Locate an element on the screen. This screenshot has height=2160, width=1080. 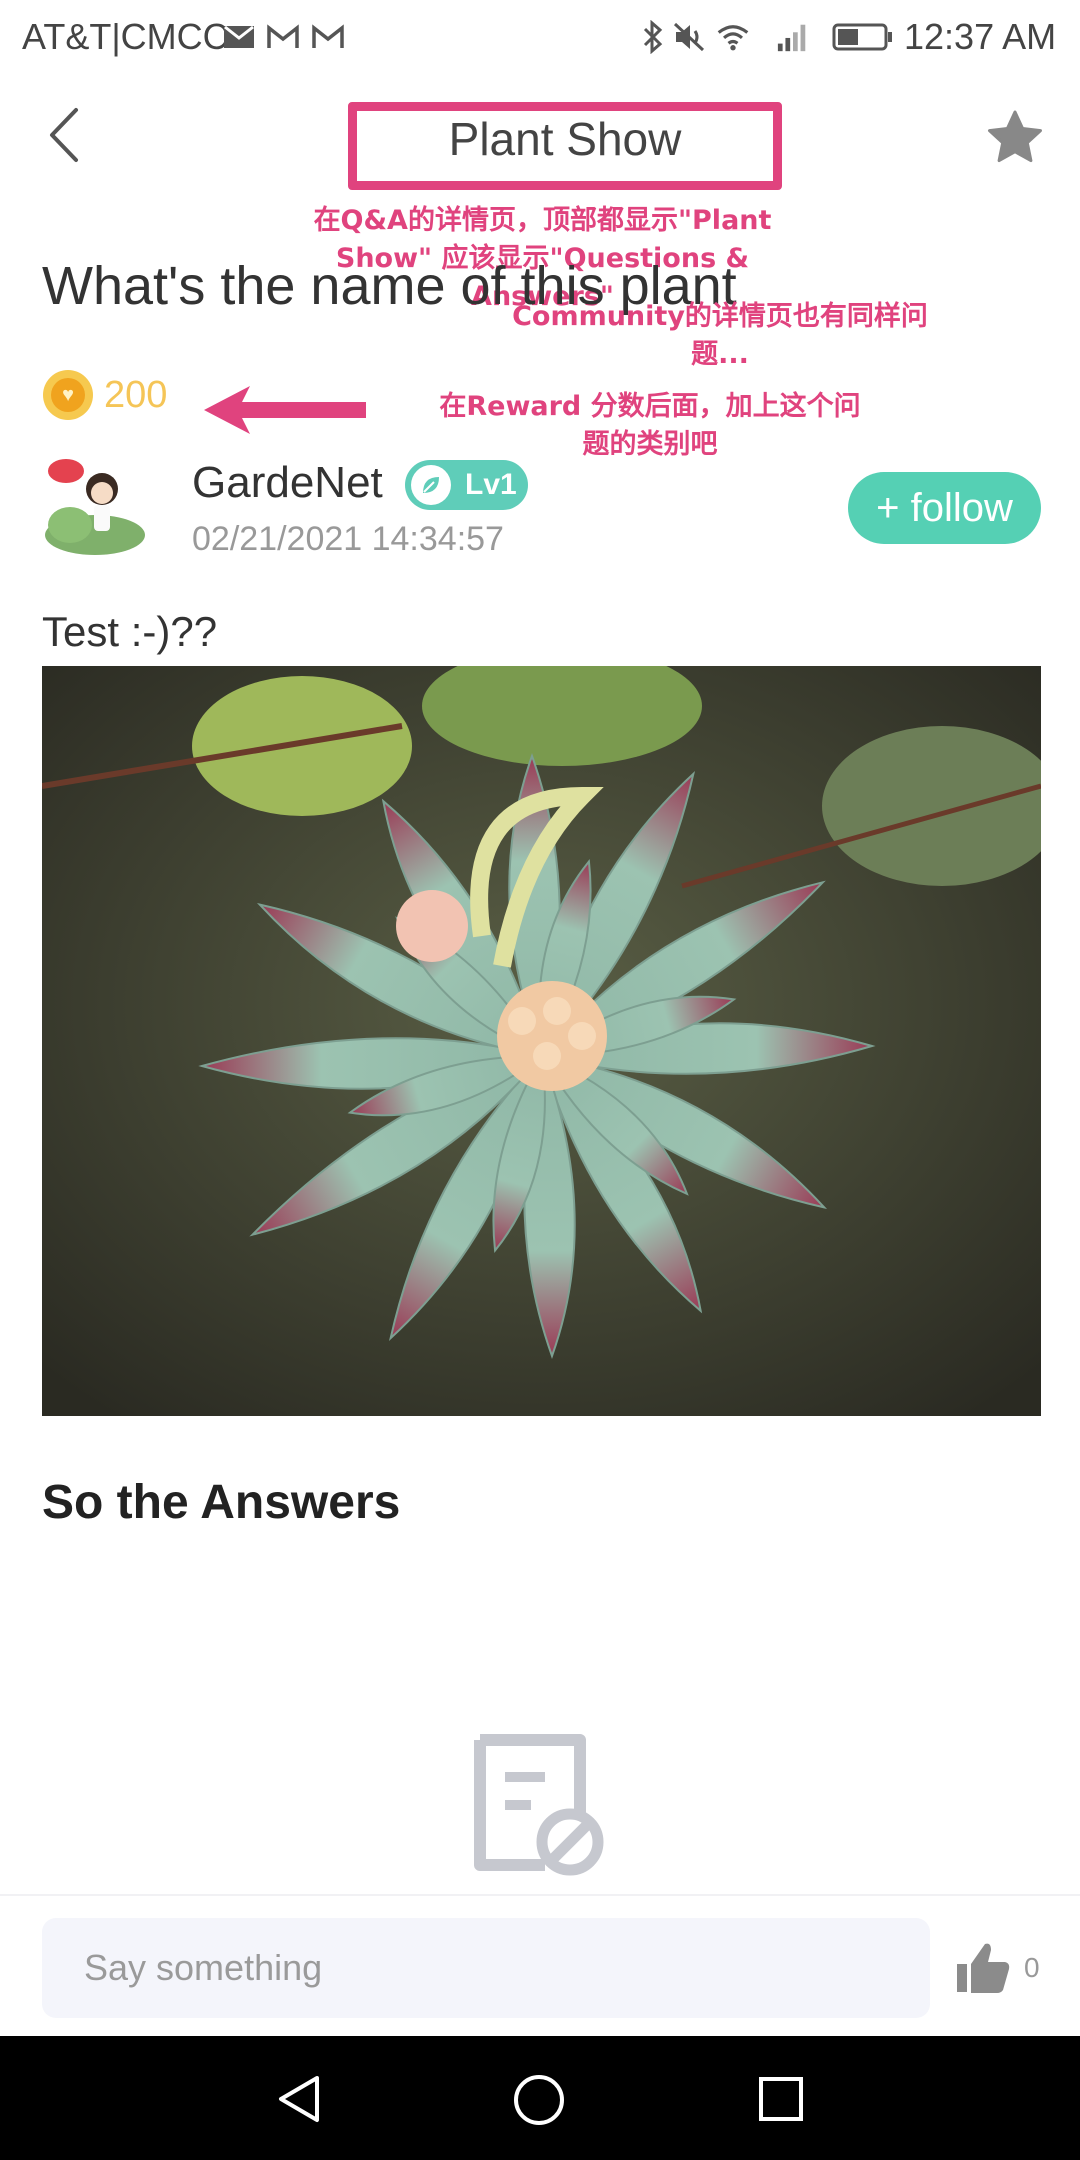
thumbs-up-icon is located at coordinates (983, 1968).